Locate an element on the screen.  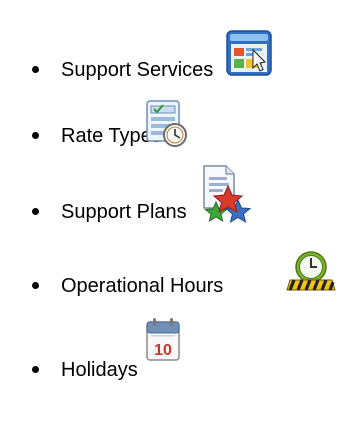
document-stars-icon is located at coordinates (226, 194).